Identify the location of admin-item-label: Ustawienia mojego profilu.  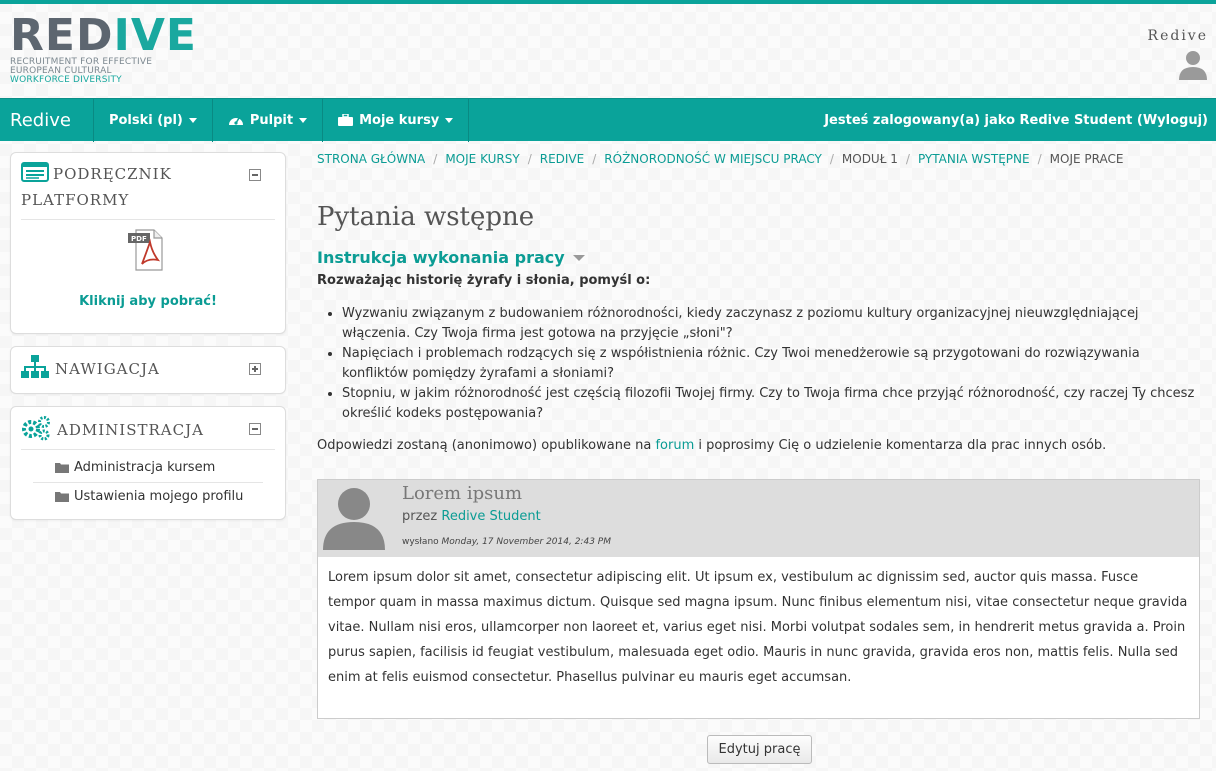
(159, 496).